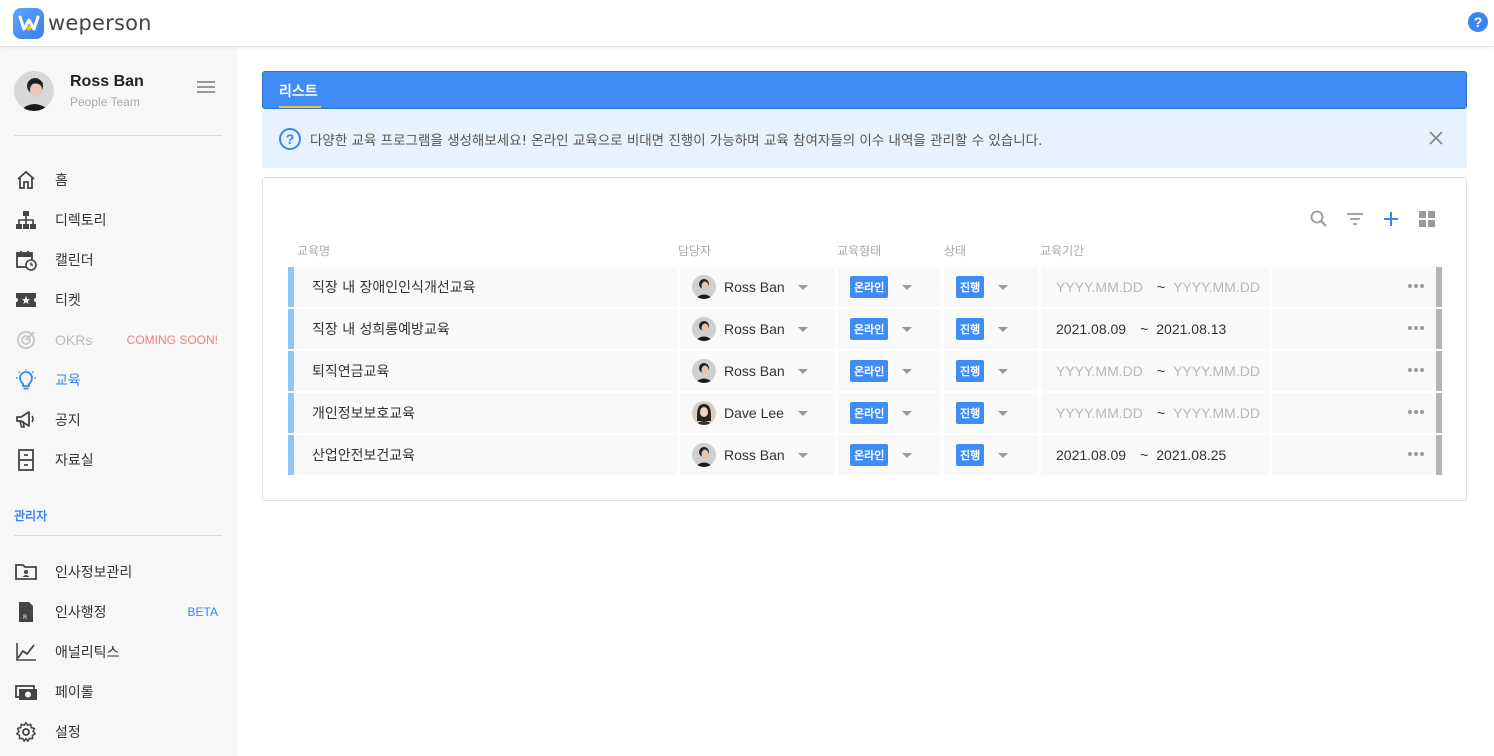 The image size is (1494, 756). What do you see at coordinates (119, 420) in the screenshot?
I see `sidebar-item-notice: 공지` at bounding box center [119, 420].